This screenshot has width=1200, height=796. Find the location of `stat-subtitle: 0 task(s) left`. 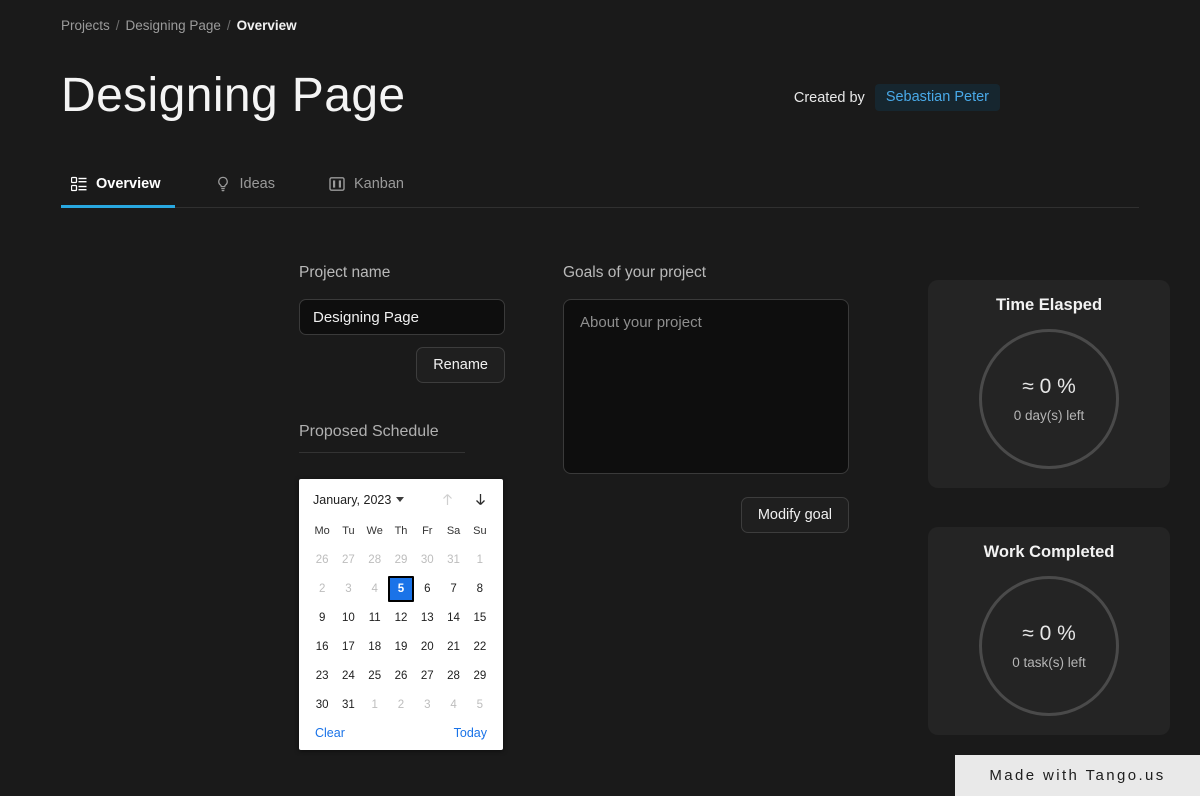

stat-subtitle: 0 task(s) left is located at coordinates (1049, 662).